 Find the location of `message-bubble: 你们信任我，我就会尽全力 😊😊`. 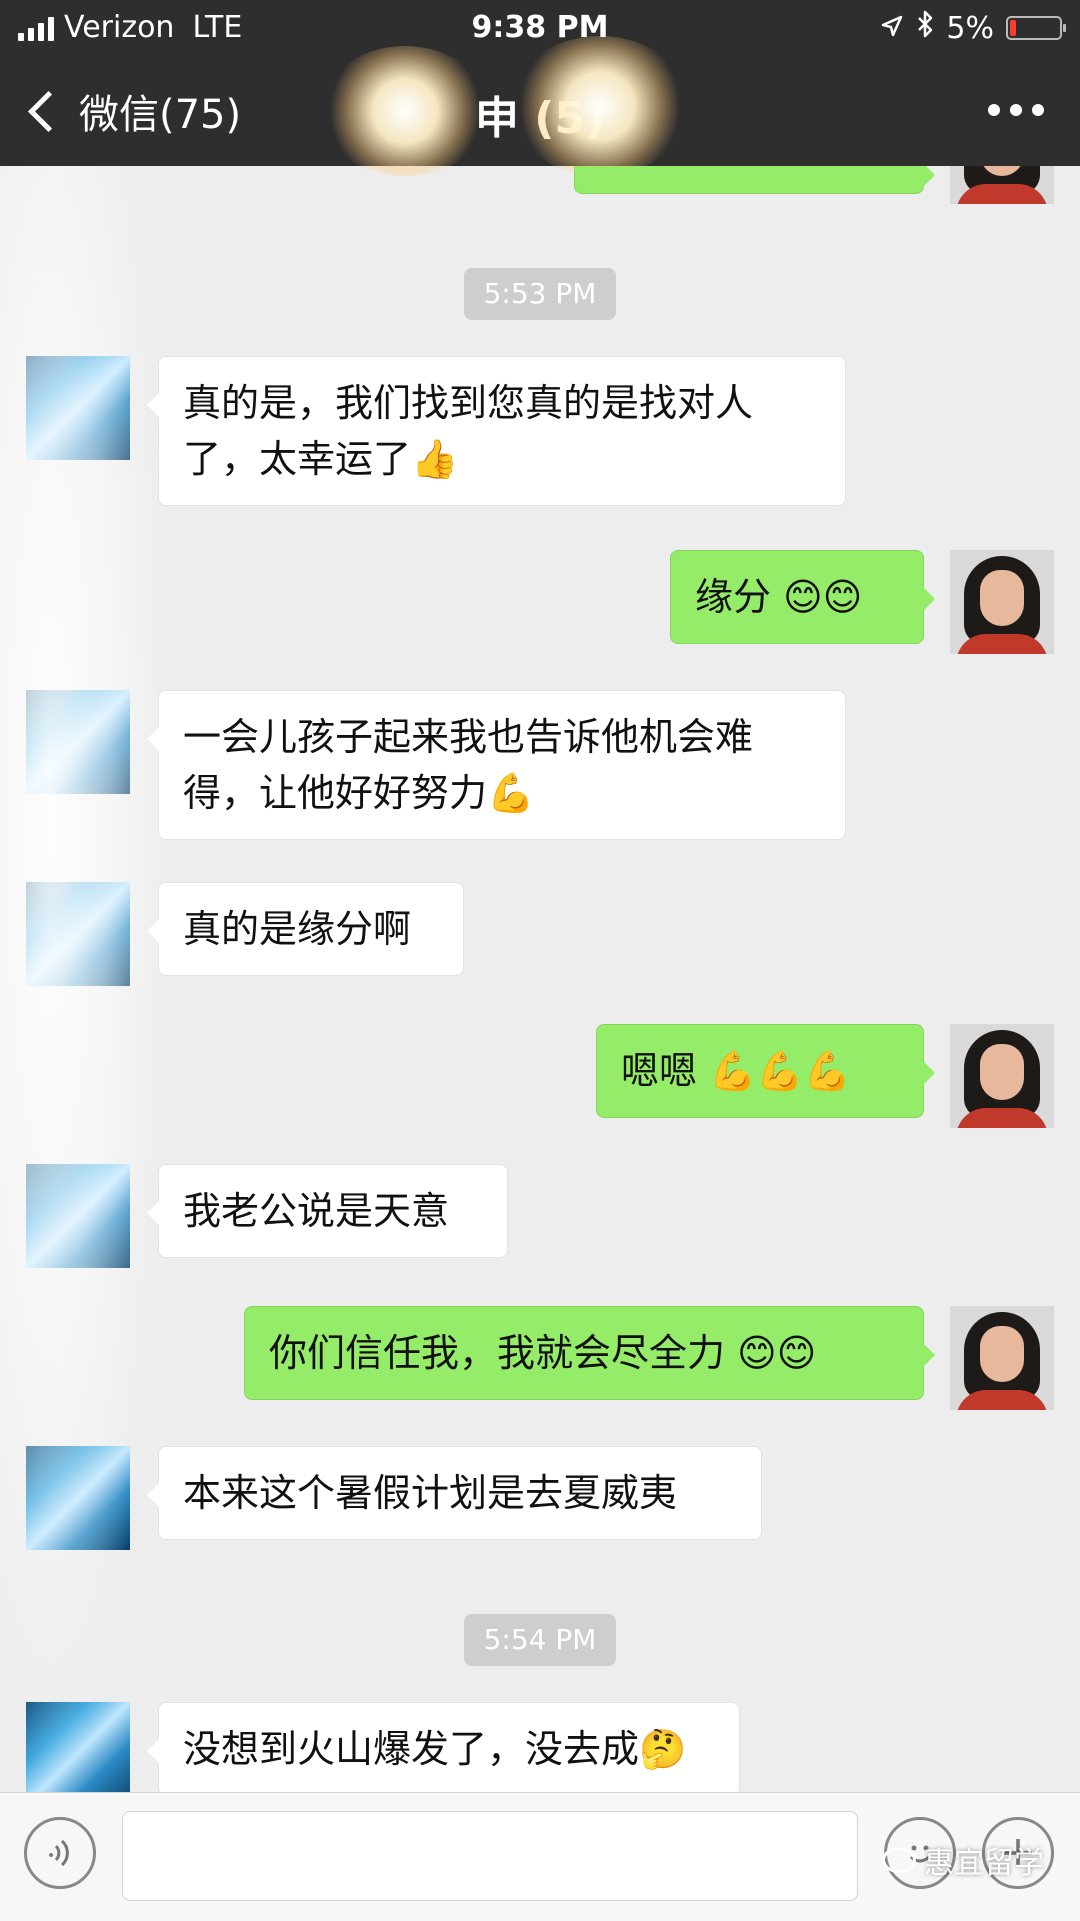

message-bubble: 你们信任我，我就会尽全力 😊😊 is located at coordinates (589, 1353).